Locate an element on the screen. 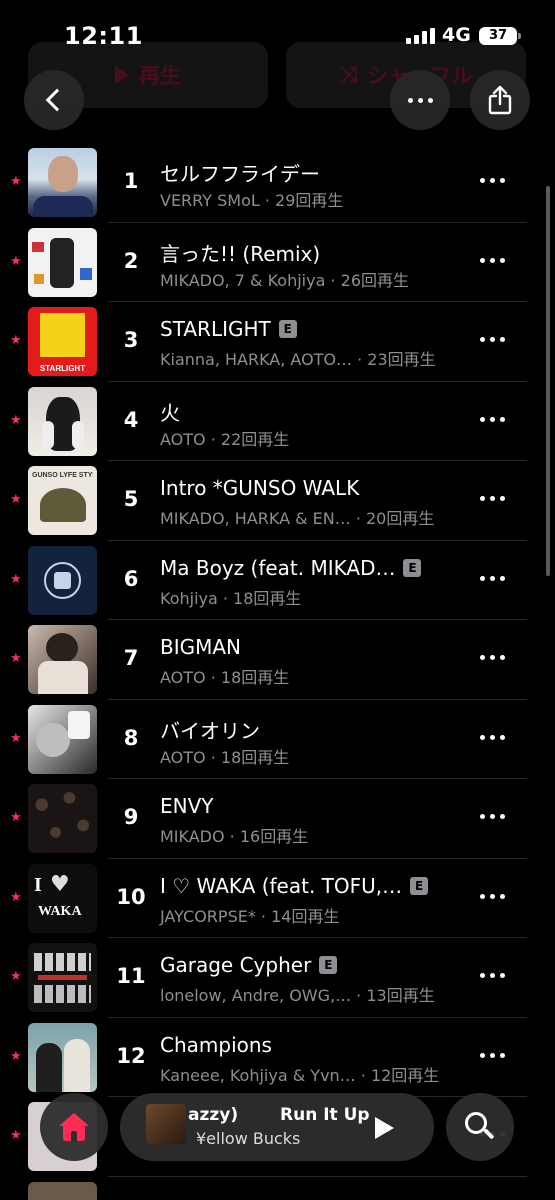  mini-player: azzy) Run It Up ¥ellow Bucks is located at coordinates (277, 1127).